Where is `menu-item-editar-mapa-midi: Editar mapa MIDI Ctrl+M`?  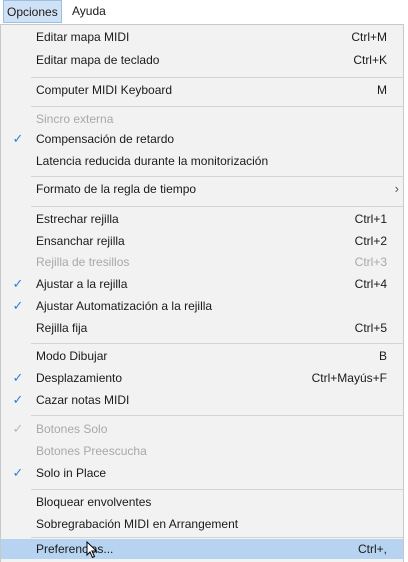
menu-item-editar-mapa-midi: Editar mapa MIDI Ctrl+M is located at coordinates (202, 37).